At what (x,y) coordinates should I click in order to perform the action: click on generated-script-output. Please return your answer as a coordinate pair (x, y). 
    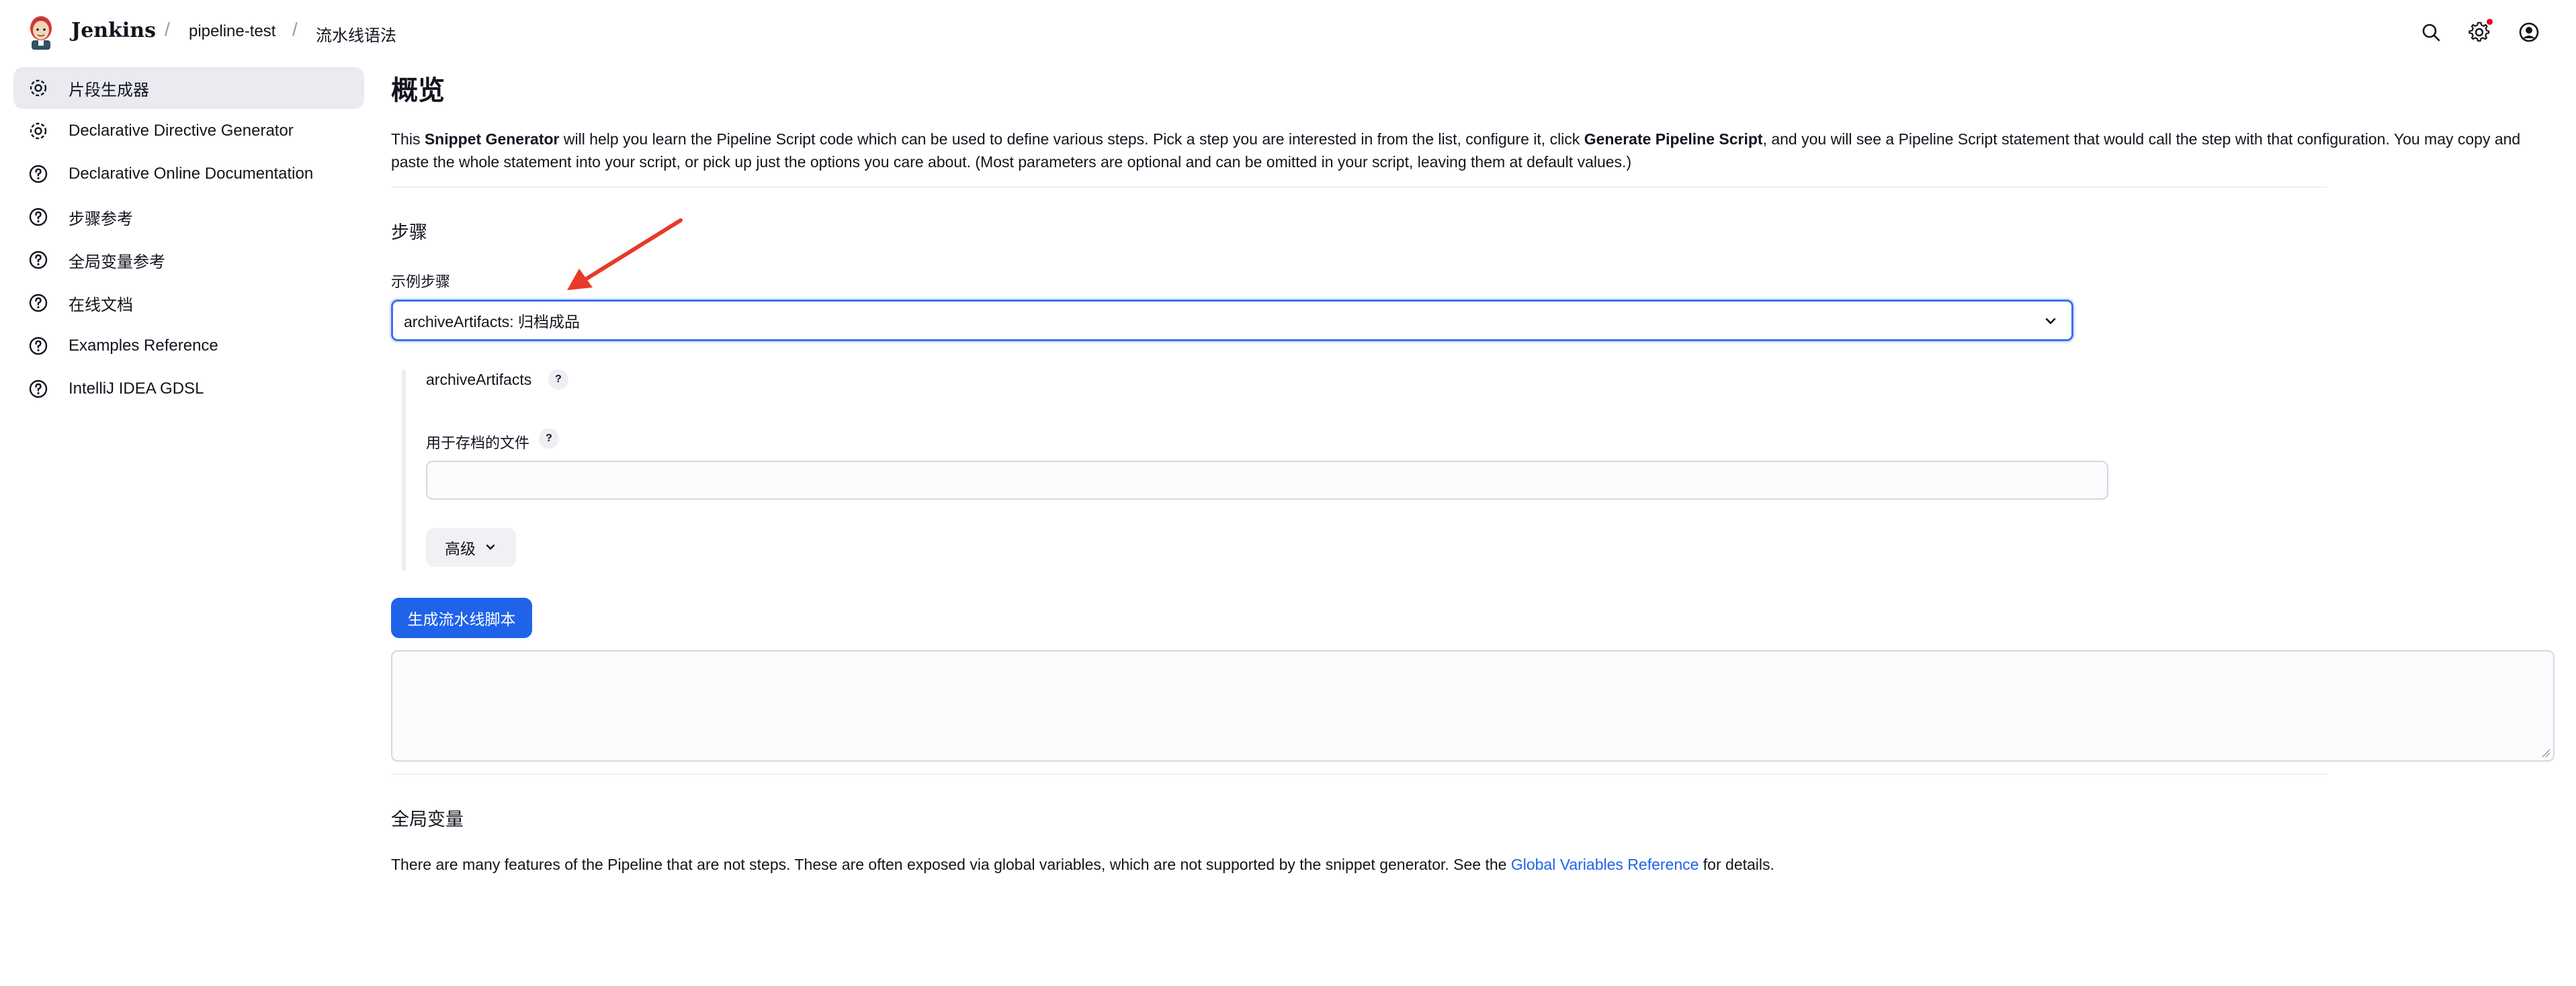
    Looking at the image, I should click on (1472, 706).